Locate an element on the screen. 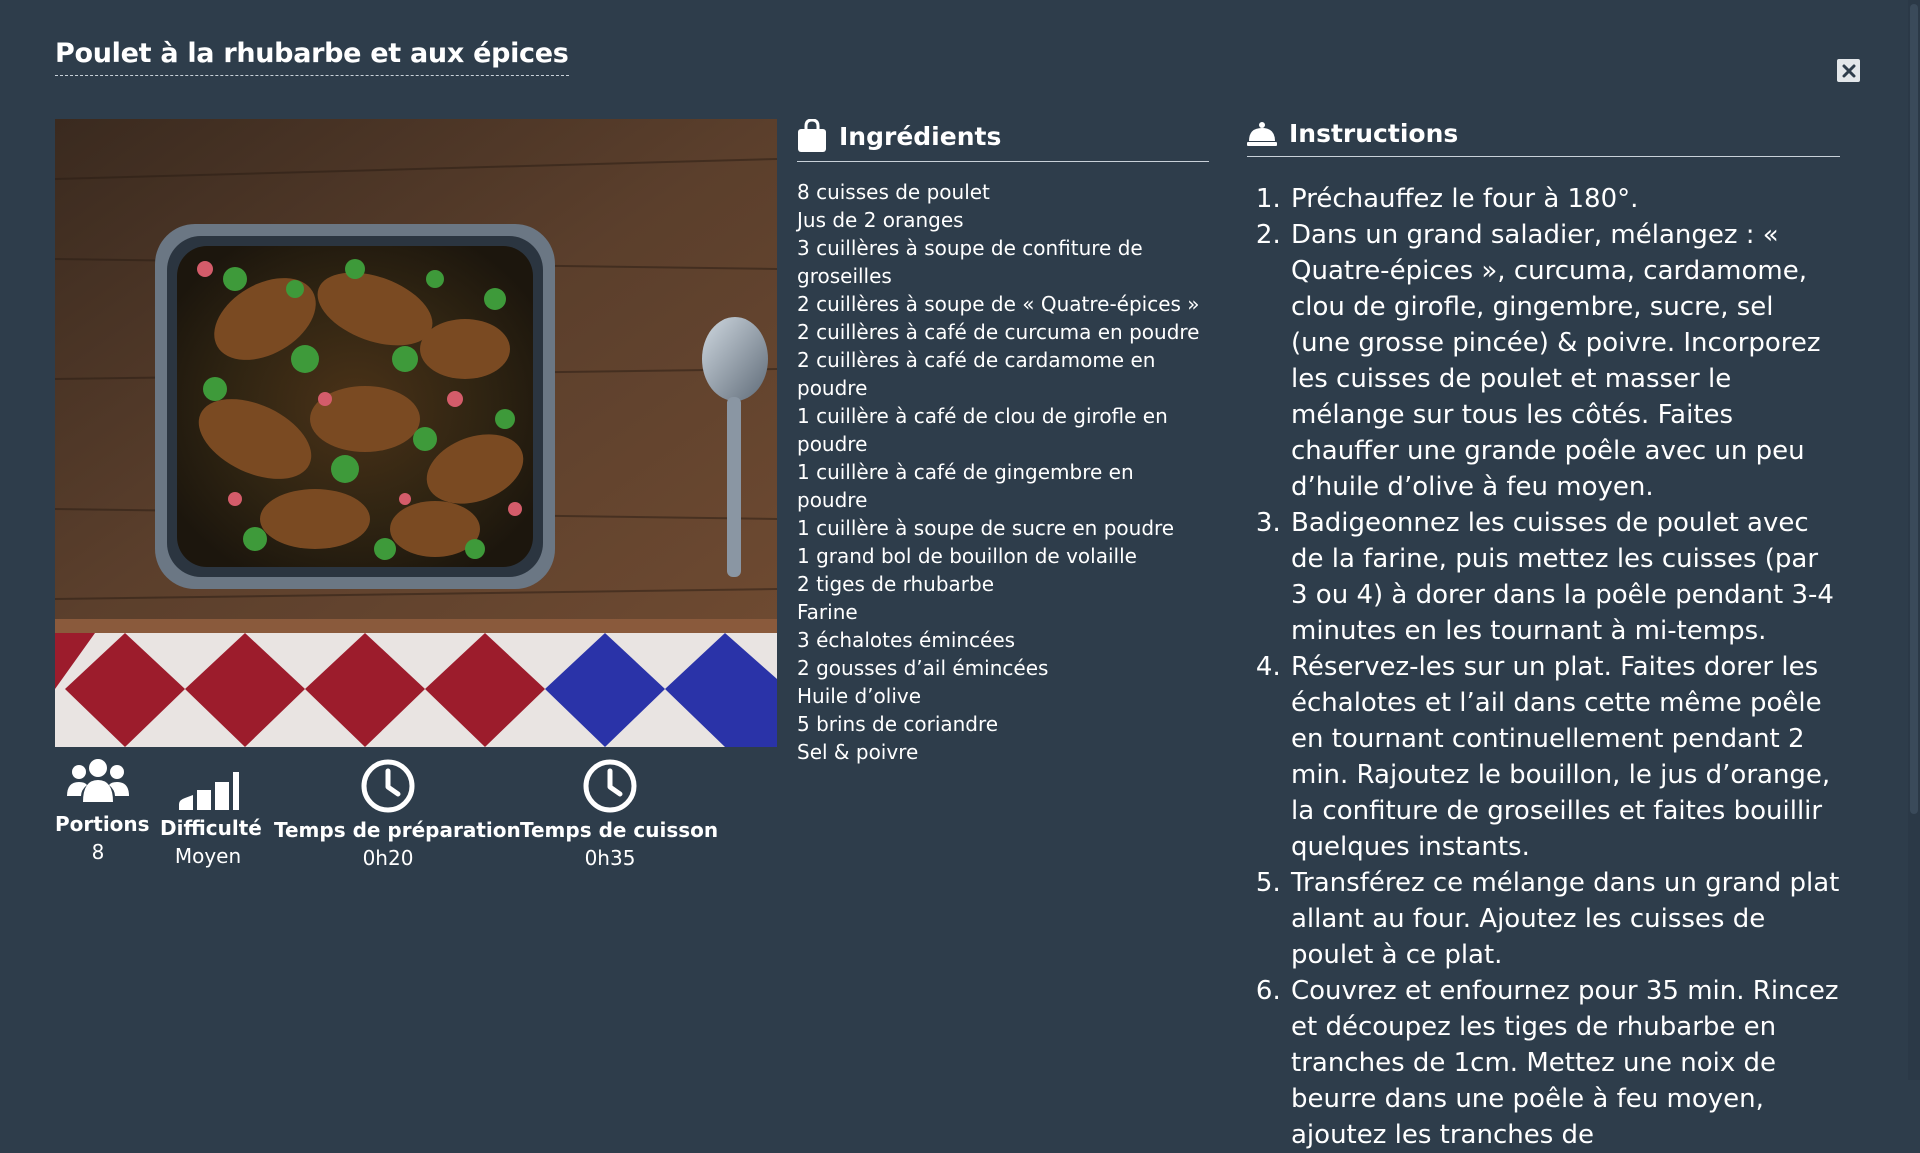 Image resolution: width=1920 pixels, height=1153 pixels. stat-label: Portions is located at coordinates (102, 824).